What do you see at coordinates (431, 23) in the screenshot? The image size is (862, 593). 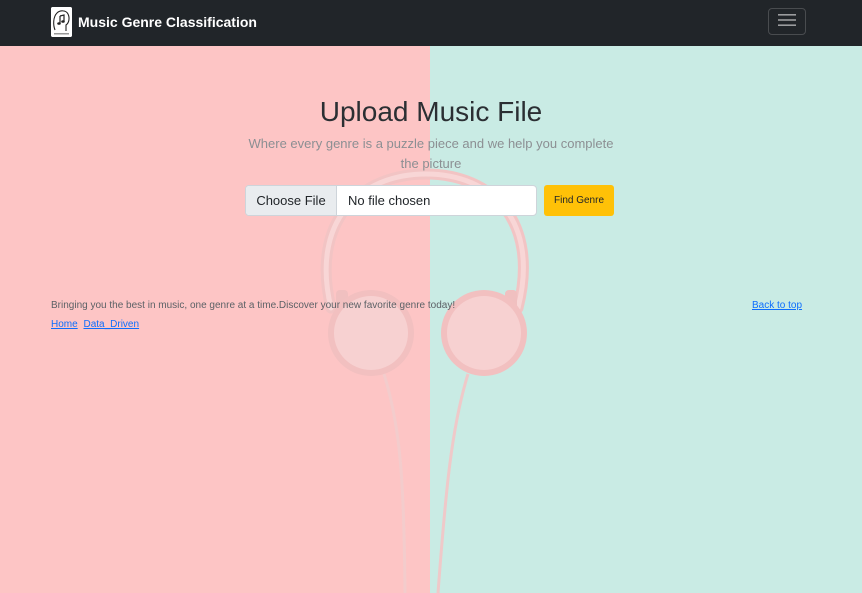 I see `navbar: Music Genre Classification` at bounding box center [431, 23].